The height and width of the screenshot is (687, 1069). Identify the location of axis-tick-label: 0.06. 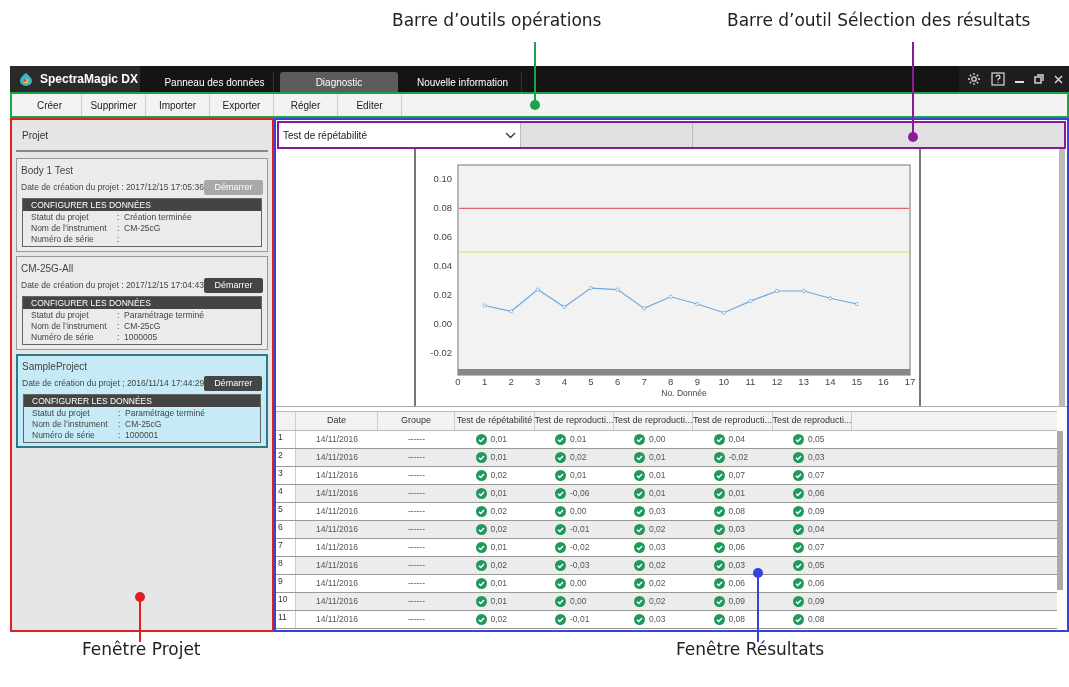
(442, 237).